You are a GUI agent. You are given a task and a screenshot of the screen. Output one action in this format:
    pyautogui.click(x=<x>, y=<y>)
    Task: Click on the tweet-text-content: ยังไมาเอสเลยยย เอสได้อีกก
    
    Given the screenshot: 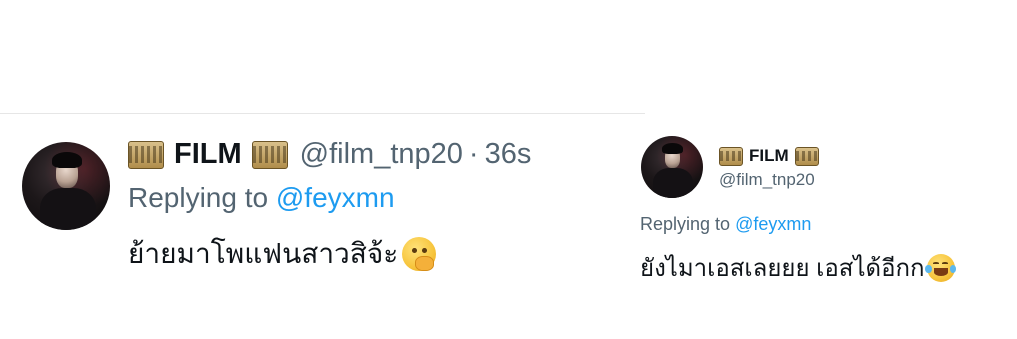 What is the action you would take?
    pyautogui.click(x=782, y=268)
    